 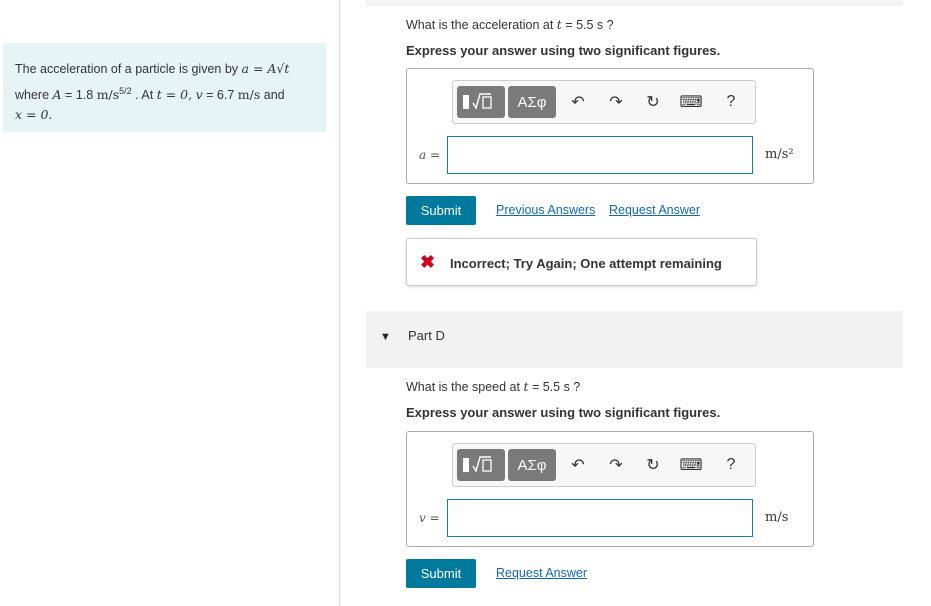 What do you see at coordinates (57, 95) in the screenshot?
I see `A-symbol: A` at bounding box center [57, 95].